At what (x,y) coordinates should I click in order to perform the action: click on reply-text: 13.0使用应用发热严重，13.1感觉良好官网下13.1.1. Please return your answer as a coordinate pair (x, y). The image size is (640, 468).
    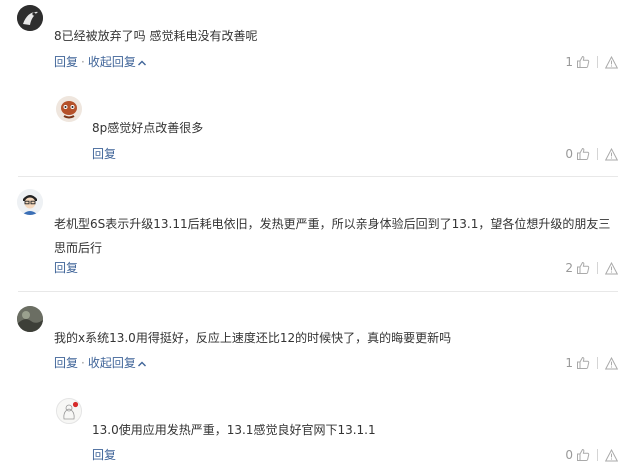
    Looking at the image, I should click on (234, 430).